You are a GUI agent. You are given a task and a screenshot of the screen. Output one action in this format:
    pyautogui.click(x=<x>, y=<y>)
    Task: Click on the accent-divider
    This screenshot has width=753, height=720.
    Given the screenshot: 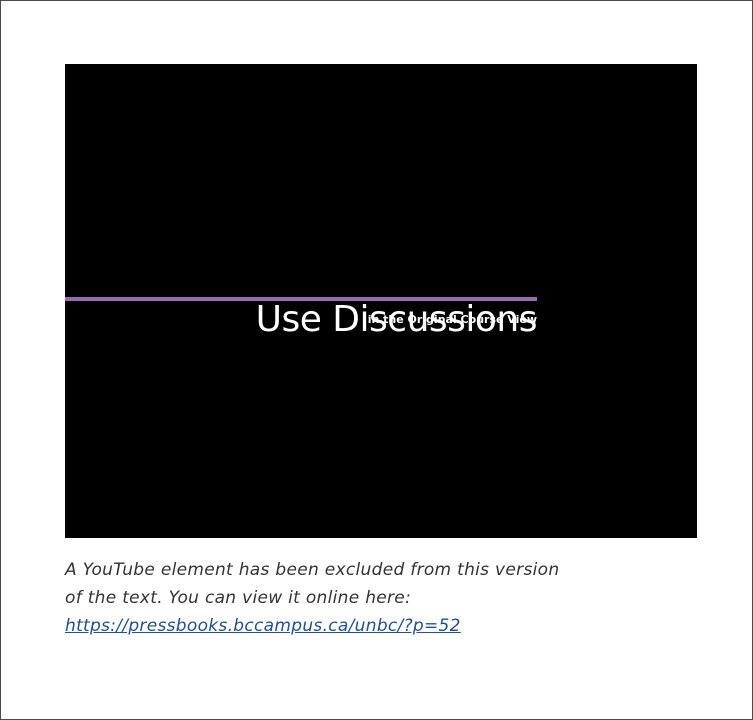 What is the action you would take?
    pyautogui.click(x=301, y=299)
    